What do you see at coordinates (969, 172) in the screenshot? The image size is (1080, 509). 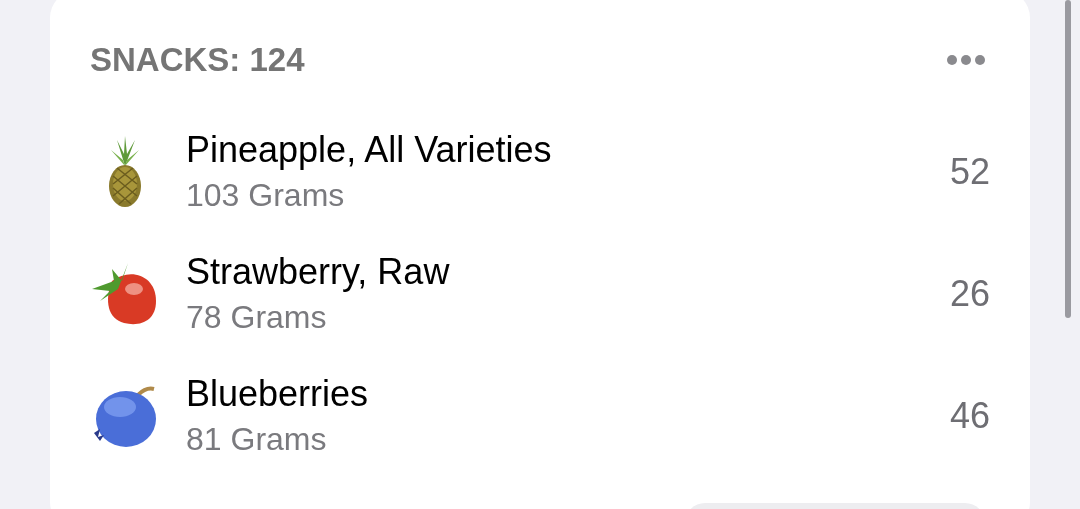 I see `calorie-value: 52` at bounding box center [969, 172].